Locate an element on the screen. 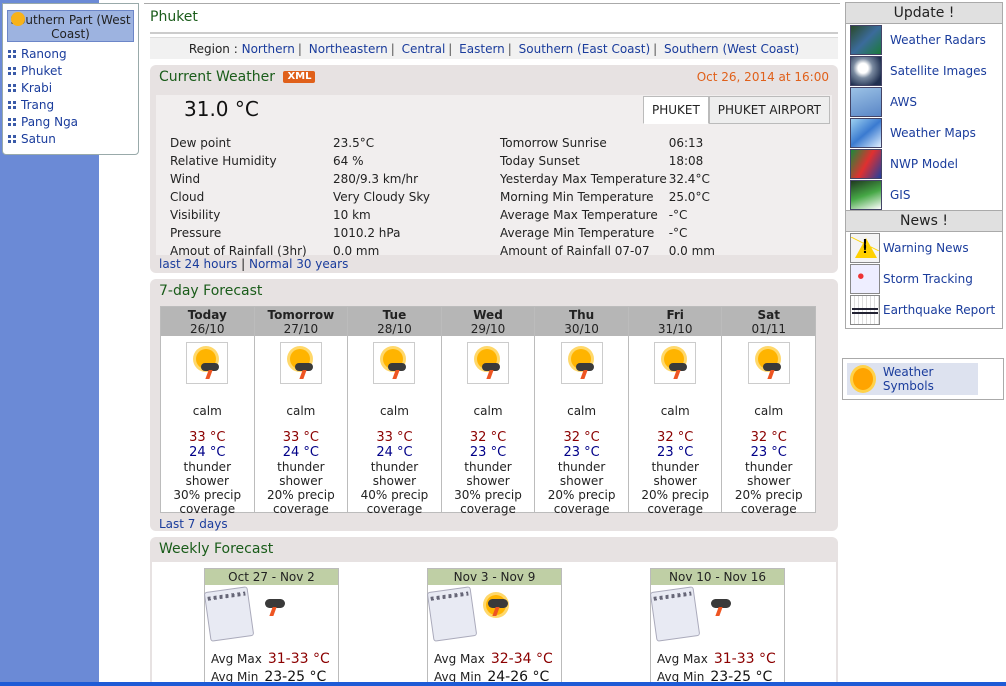 The image size is (1006, 686). sidebar-footer is located at coordinates (924, 327).